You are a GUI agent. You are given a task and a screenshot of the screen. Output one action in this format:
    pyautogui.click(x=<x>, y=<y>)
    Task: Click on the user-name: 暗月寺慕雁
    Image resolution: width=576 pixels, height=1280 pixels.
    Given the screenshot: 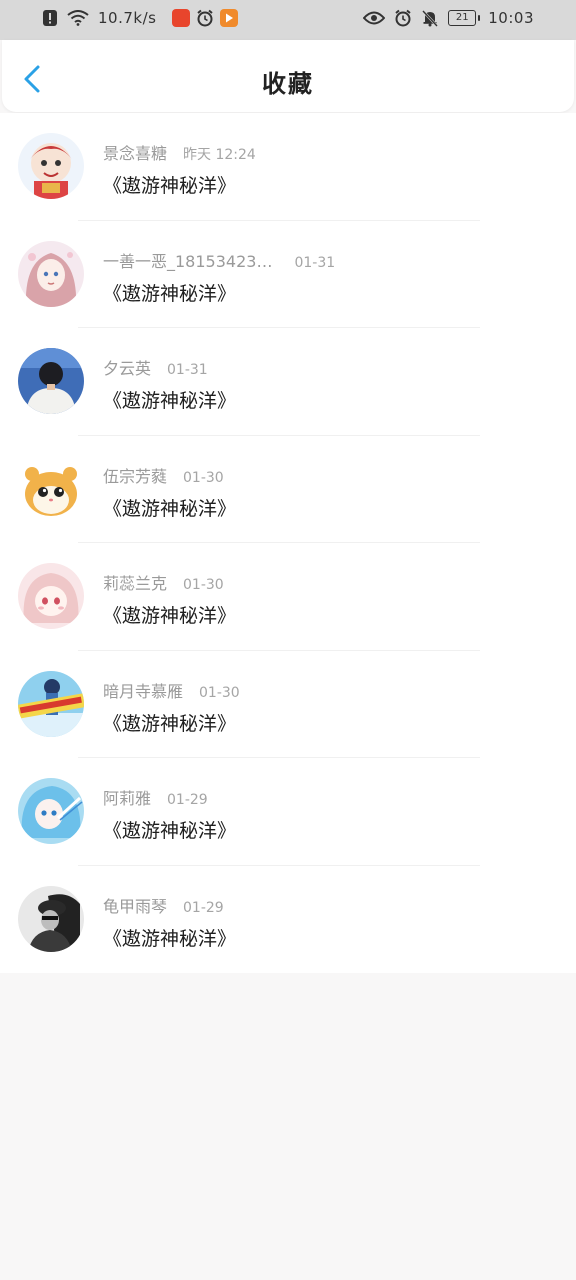 What is the action you would take?
    pyautogui.click(x=143, y=691)
    